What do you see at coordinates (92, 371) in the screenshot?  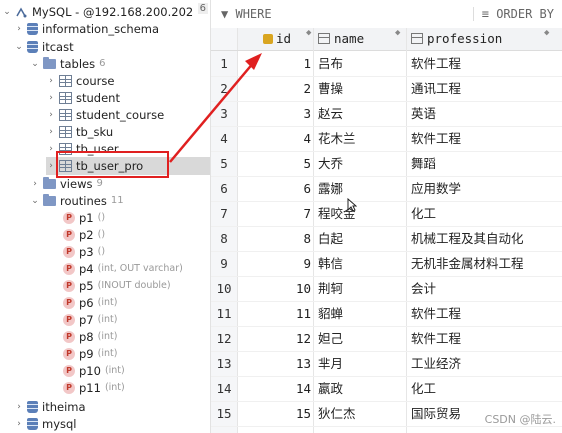 I see `routine-item: P p10 (int)` at bounding box center [92, 371].